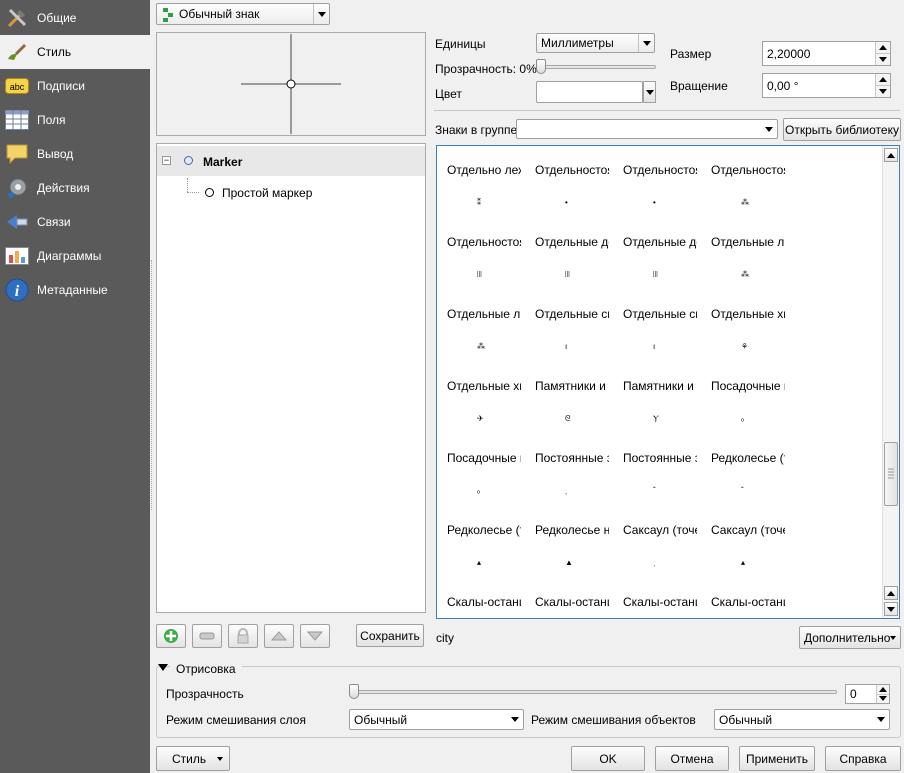  I want to click on tree-row-marker: − Marker, so click(291, 161).